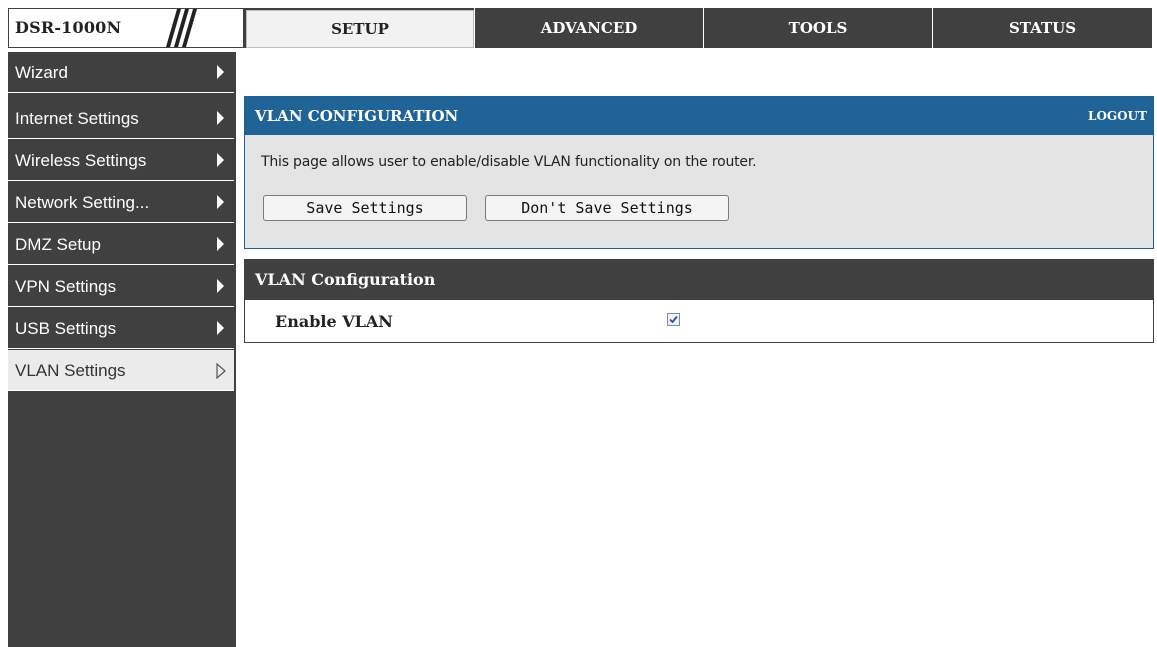 This screenshot has height=647, width=1157. What do you see at coordinates (365, 208) in the screenshot?
I see `save-settings-button: Save Settings` at bounding box center [365, 208].